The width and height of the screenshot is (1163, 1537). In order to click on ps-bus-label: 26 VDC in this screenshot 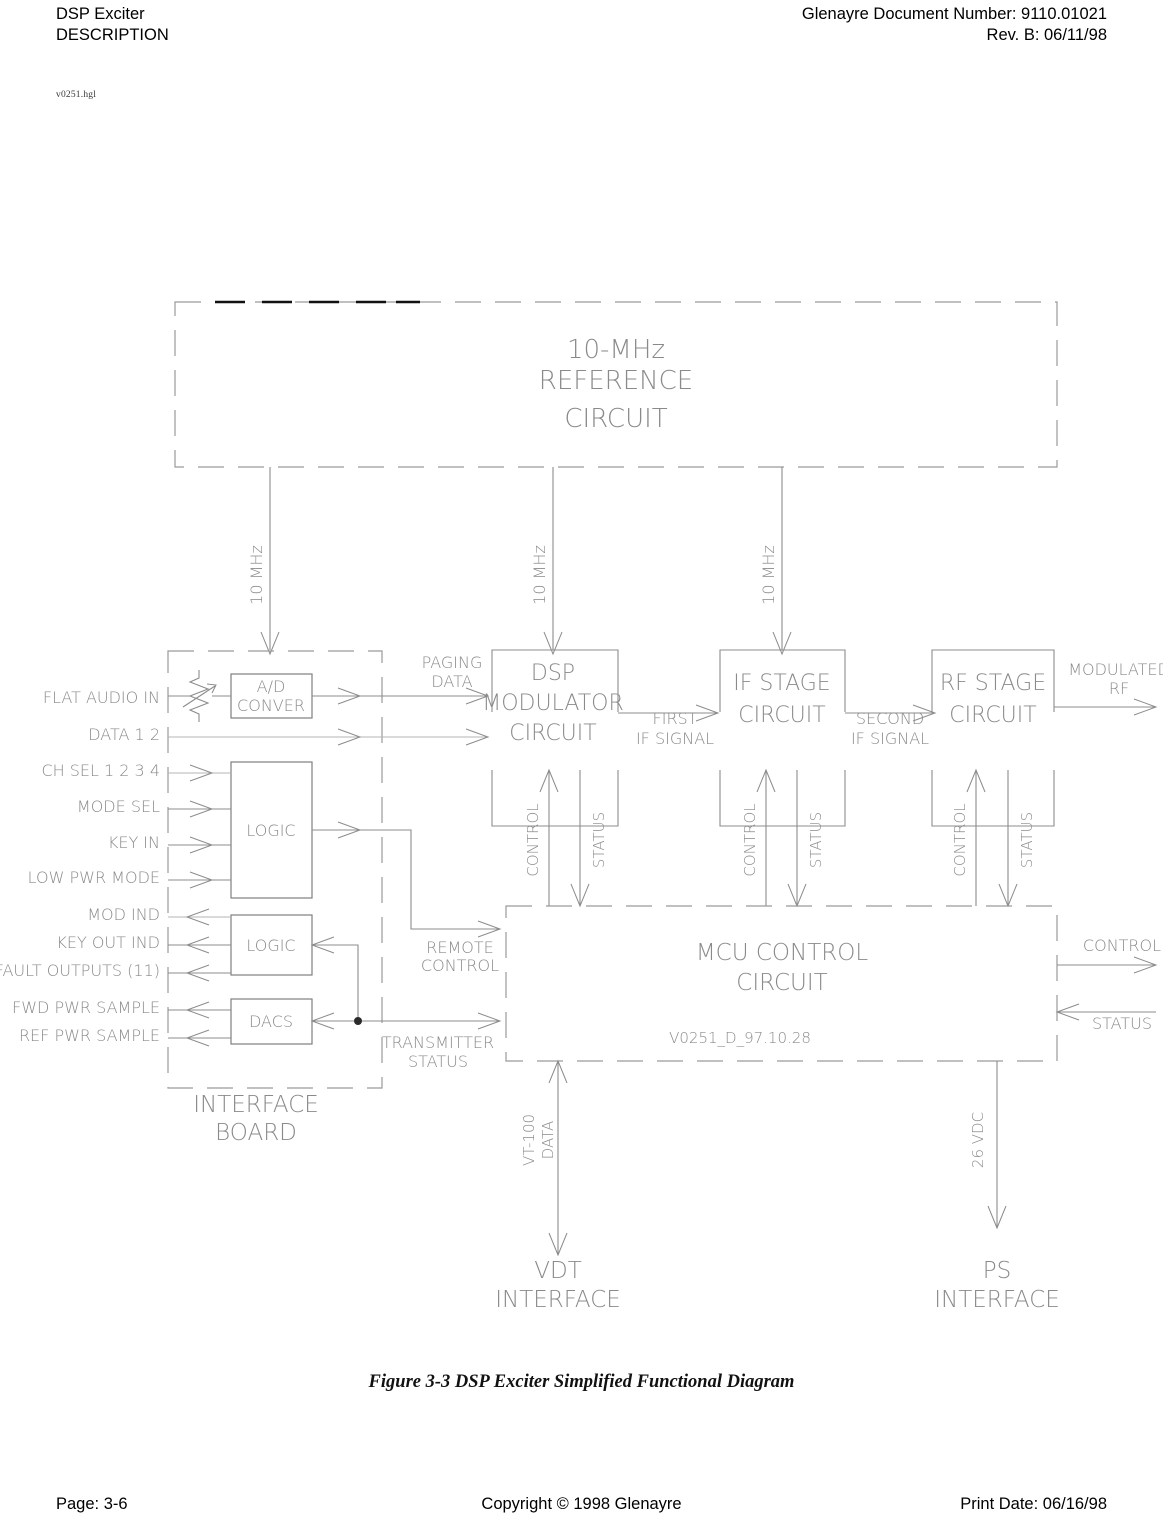, I will do `click(978, 1140)`.